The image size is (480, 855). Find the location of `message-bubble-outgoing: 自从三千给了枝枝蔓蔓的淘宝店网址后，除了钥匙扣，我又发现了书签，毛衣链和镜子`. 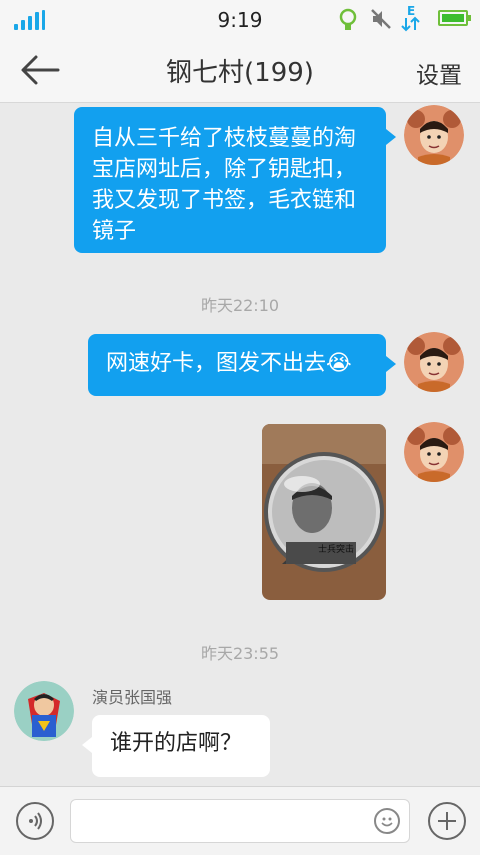

message-bubble-outgoing: 自从三千给了枝枝蔓蔓的淘宝店网址后，除了钥匙扣，我又发现了书签，毛衣链和镜子 is located at coordinates (235, 180).